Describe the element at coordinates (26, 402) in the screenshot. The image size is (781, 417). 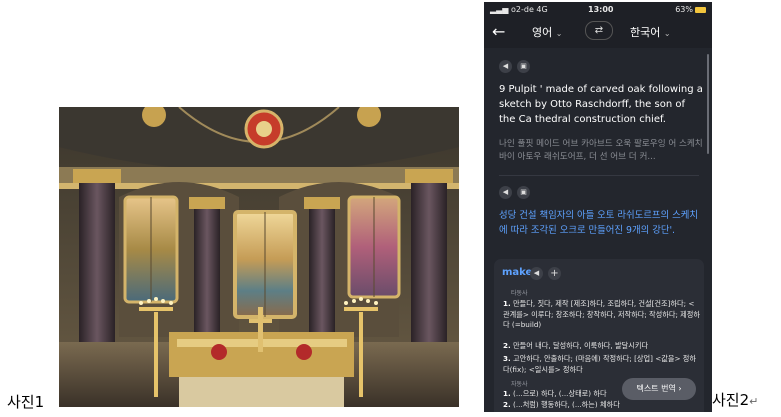
I see `caption-photo1: 사진1` at that location.